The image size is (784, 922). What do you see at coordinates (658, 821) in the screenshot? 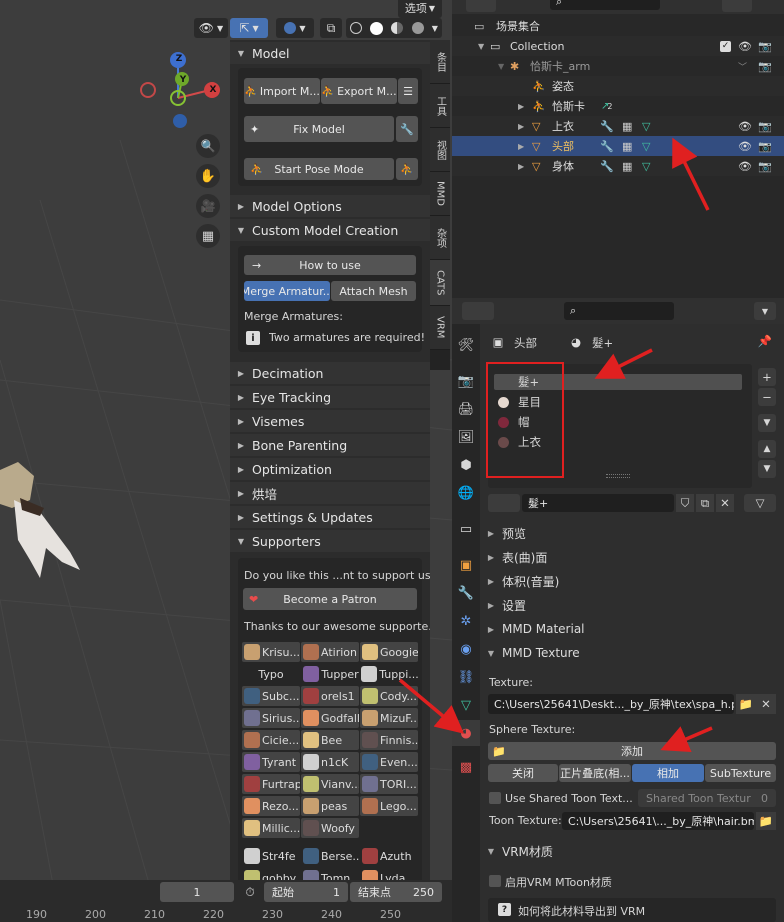
I see `toon-texture-path-field: C:\Users\25641\..._by_原神\hair.bmp` at bounding box center [658, 821].